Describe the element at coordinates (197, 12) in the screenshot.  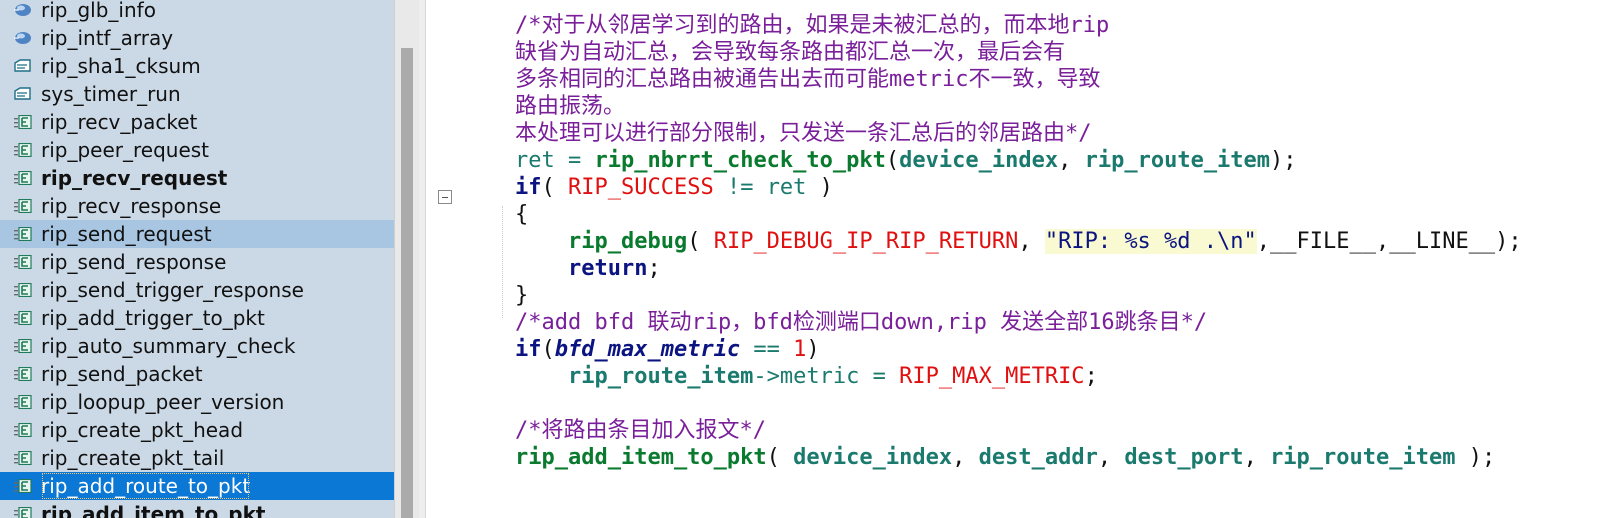
I see `tree-item-rip-glb-info: rip_glb_info` at that location.